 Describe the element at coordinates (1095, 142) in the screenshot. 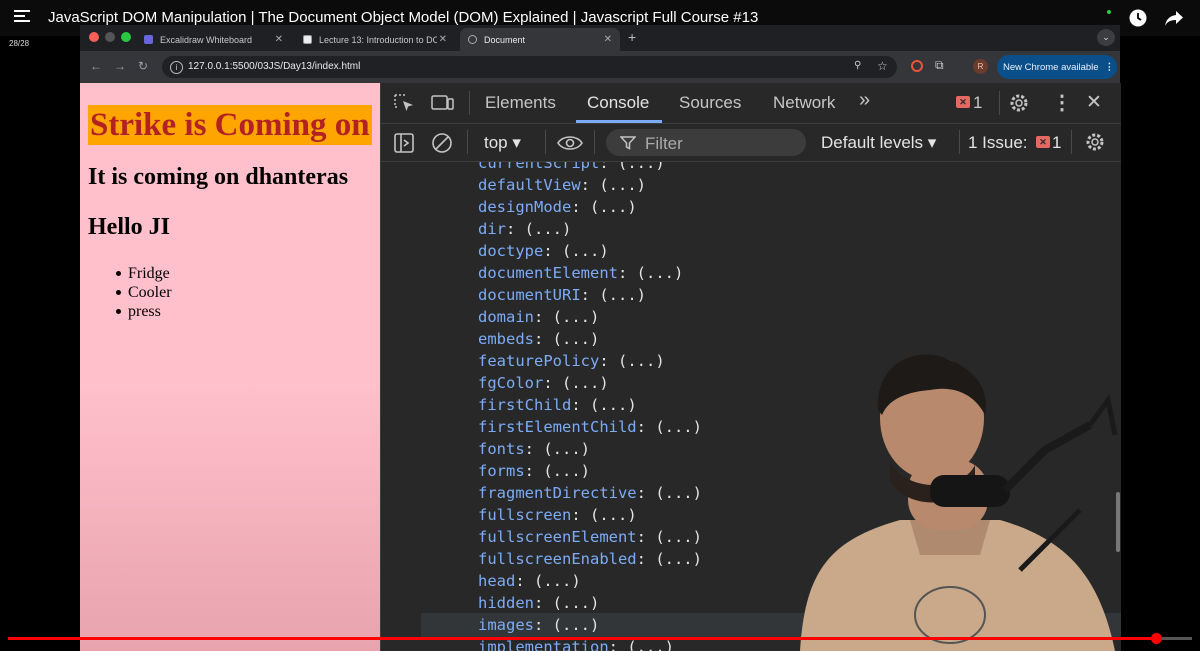

I see `console-settings-gear-icon` at that location.